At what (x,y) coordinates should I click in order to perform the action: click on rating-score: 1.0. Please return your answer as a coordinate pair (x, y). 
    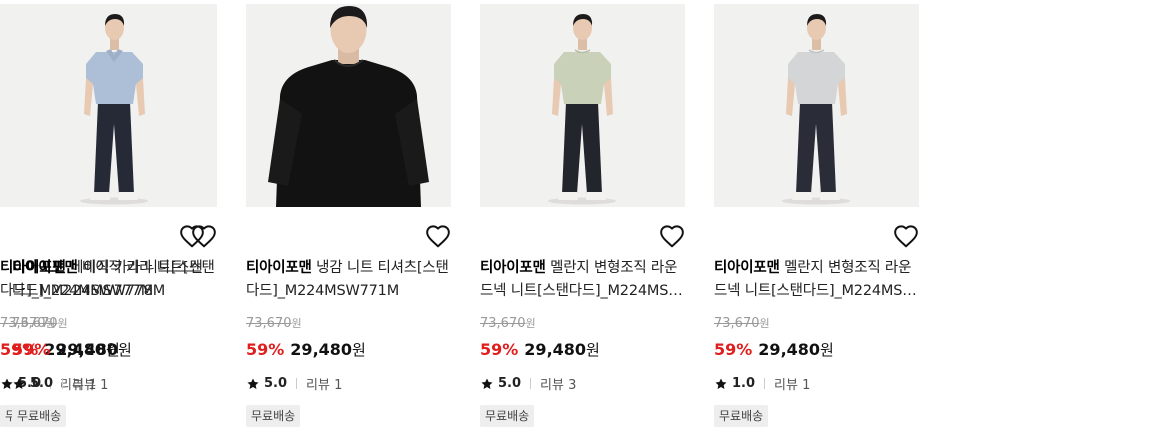
    Looking at the image, I should click on (744, 383).